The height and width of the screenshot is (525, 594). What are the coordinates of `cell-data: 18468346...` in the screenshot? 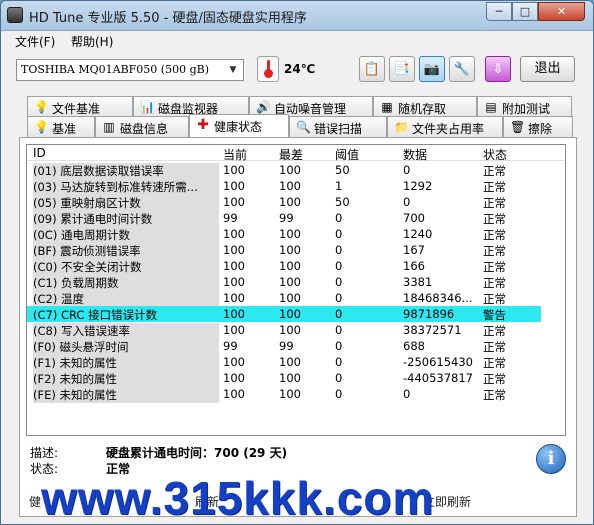 It's located at (438, 298).